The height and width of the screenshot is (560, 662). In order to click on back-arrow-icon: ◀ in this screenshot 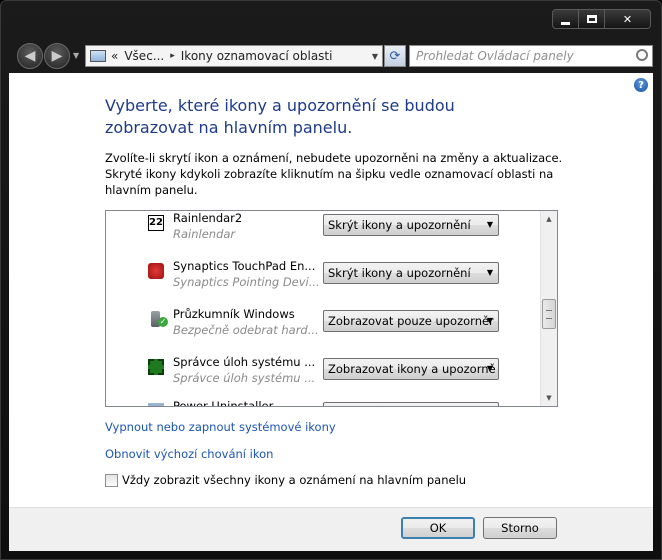, I will do `click(30, 56)`.